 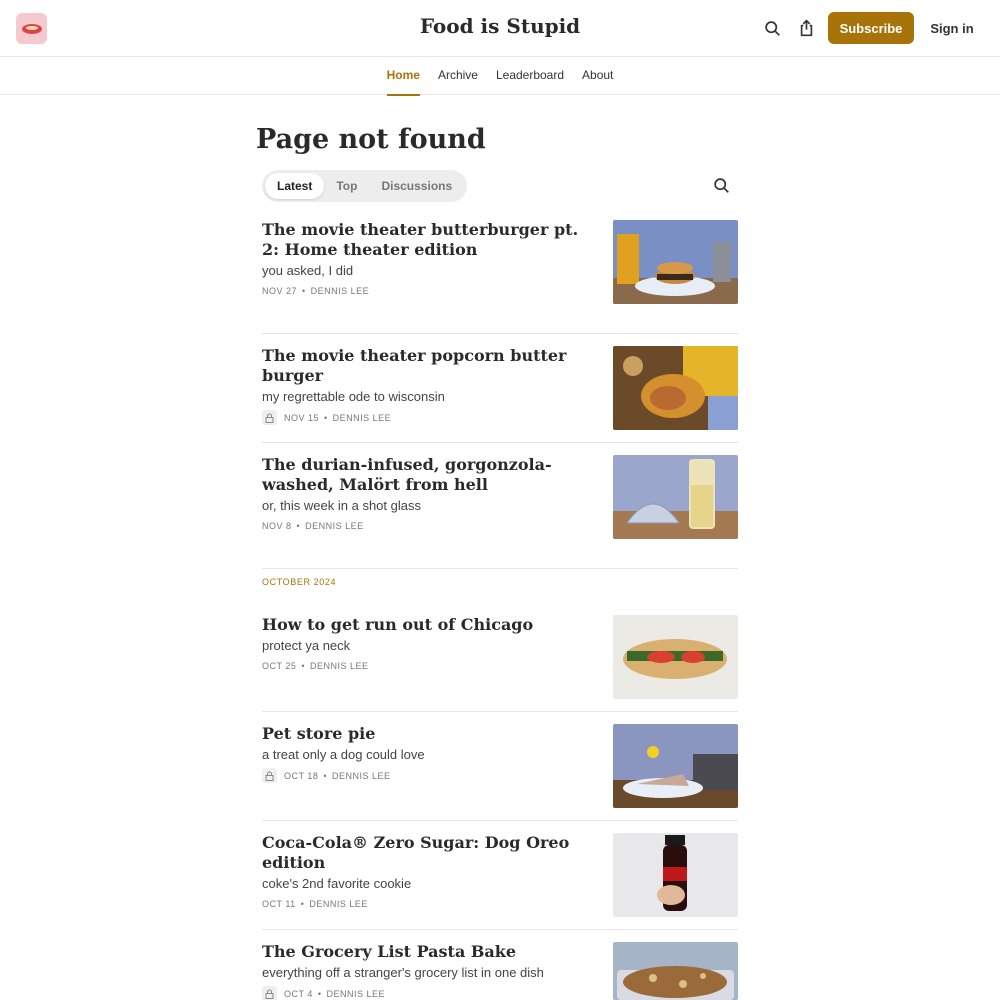 I want to click on share-icon, so click(x=806, y=28).